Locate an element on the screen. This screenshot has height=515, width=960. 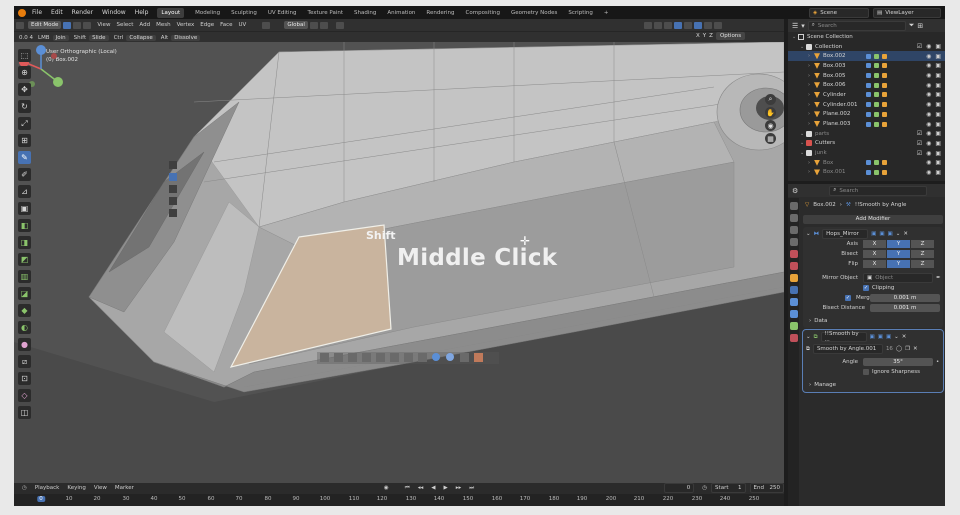
outliner-row: ⌄ parts ☑ ◉ ▣ is located at coordinates (866, 134).